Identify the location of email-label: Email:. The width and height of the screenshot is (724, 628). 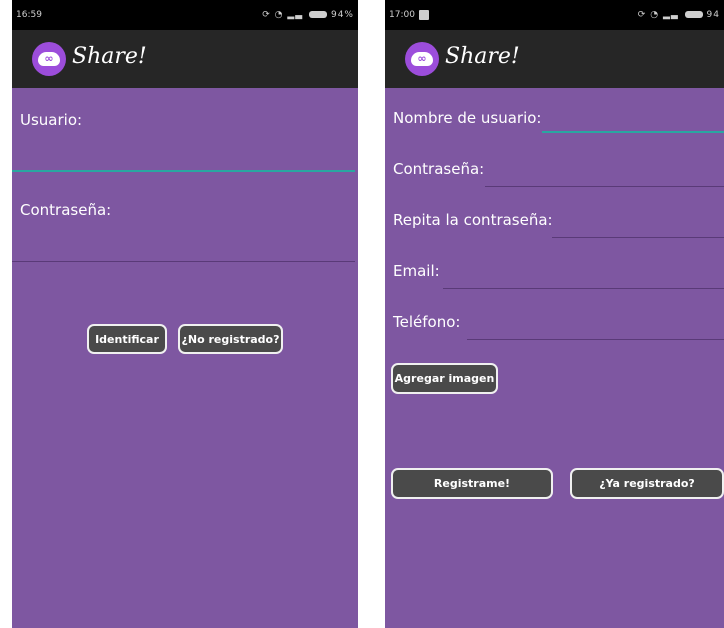
(416, 271).